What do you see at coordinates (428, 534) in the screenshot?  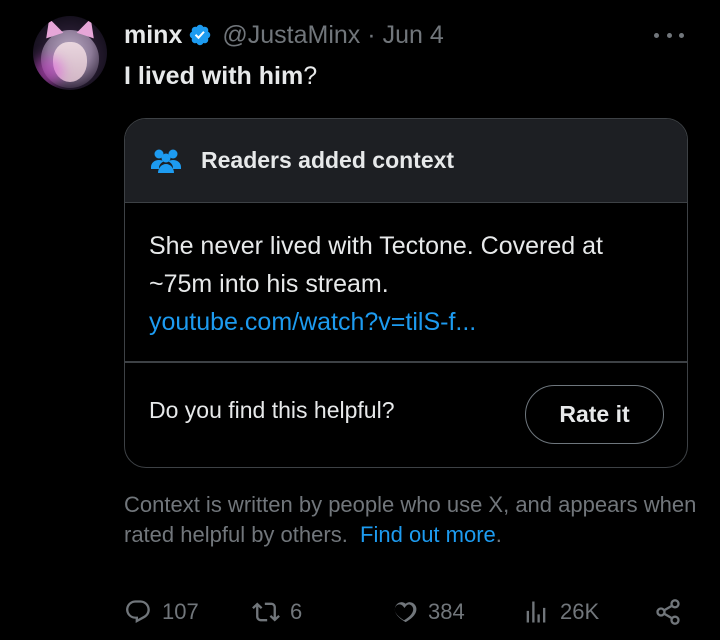 I see `find-out-more-link: Find out more` at bounding box center [428, 534].